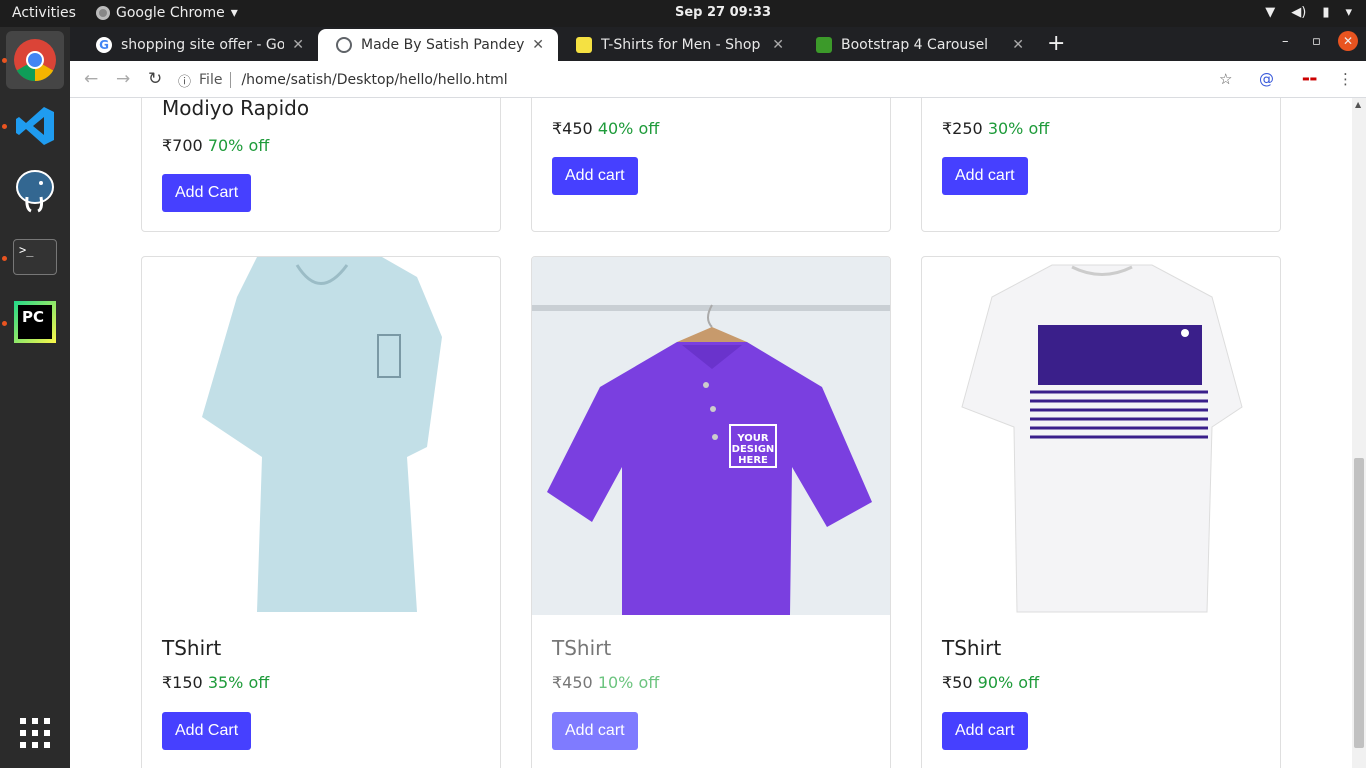 The image size is (1366, 768). Describe the element at coordinates (1270, 12) in the screenshot. I see `wifi-icon: ▼` at that location.